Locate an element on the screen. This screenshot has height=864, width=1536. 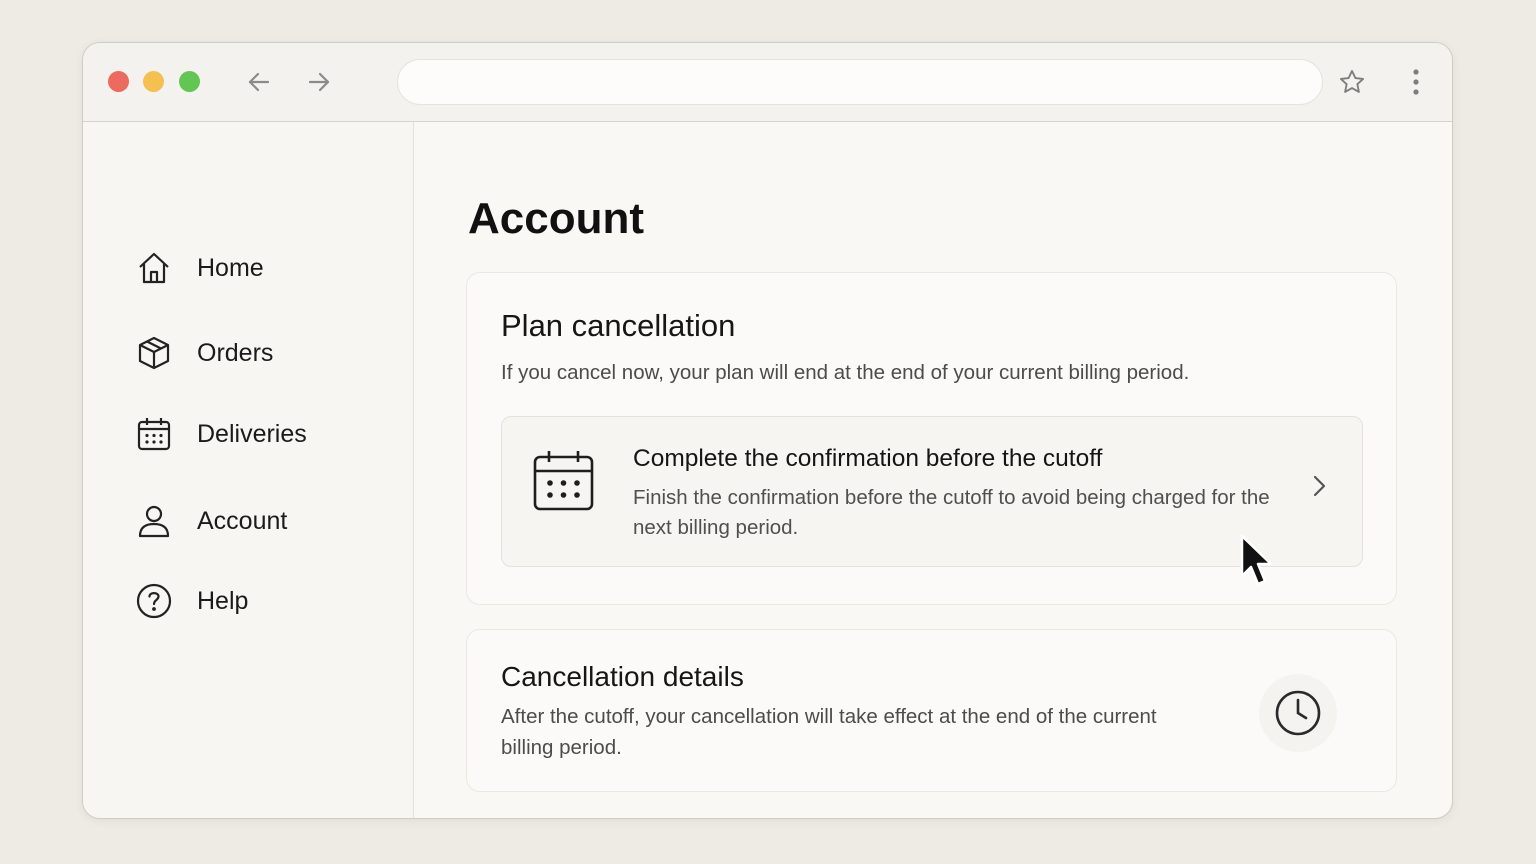
maximize-window-button is located at coordinates (189, 81).